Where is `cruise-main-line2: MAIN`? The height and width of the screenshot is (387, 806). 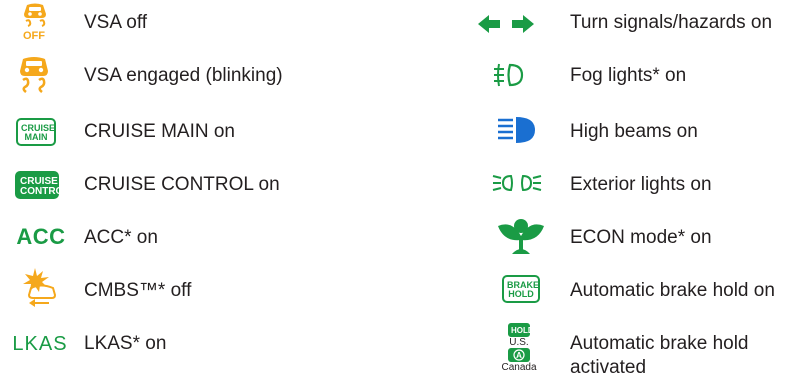
cruise-main-line2: MAIN is located at coordinates (36, 137).